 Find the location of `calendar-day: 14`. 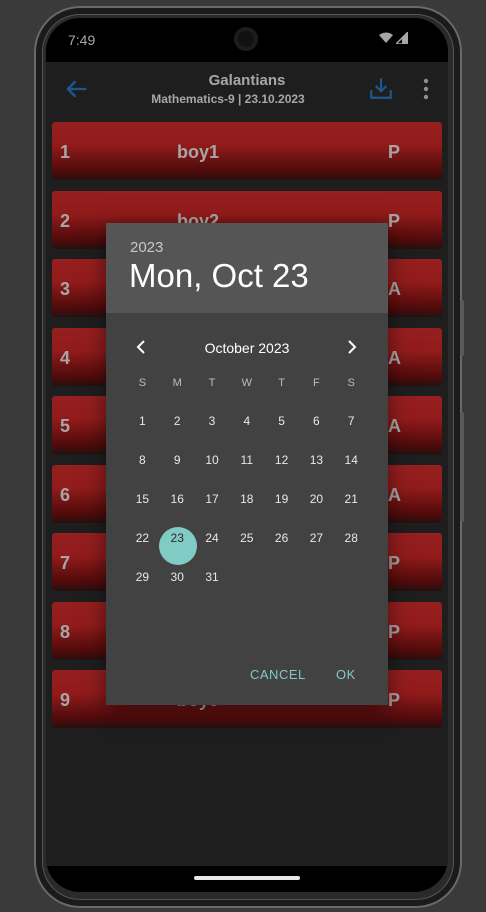

calendar-day: 14 is located at coordinates (351, 460).